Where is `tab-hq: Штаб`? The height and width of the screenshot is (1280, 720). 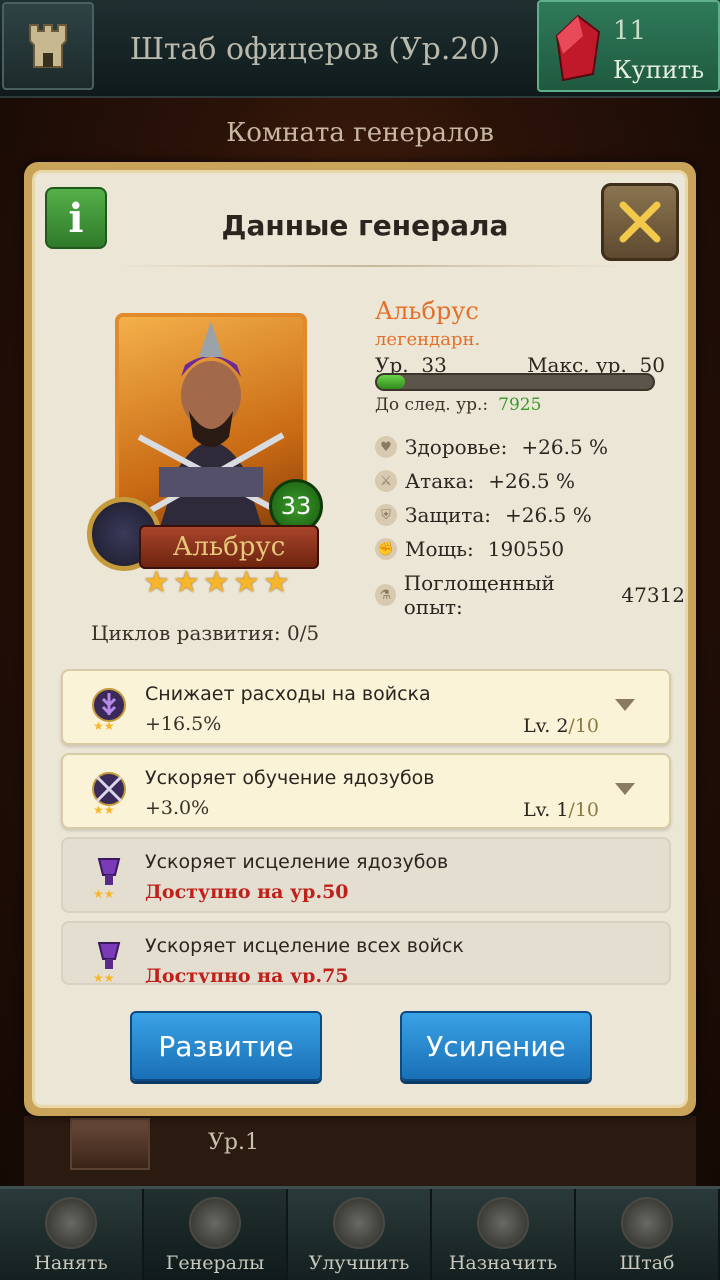 tab-hq: Штаб is located at coordinates (648, 1234).